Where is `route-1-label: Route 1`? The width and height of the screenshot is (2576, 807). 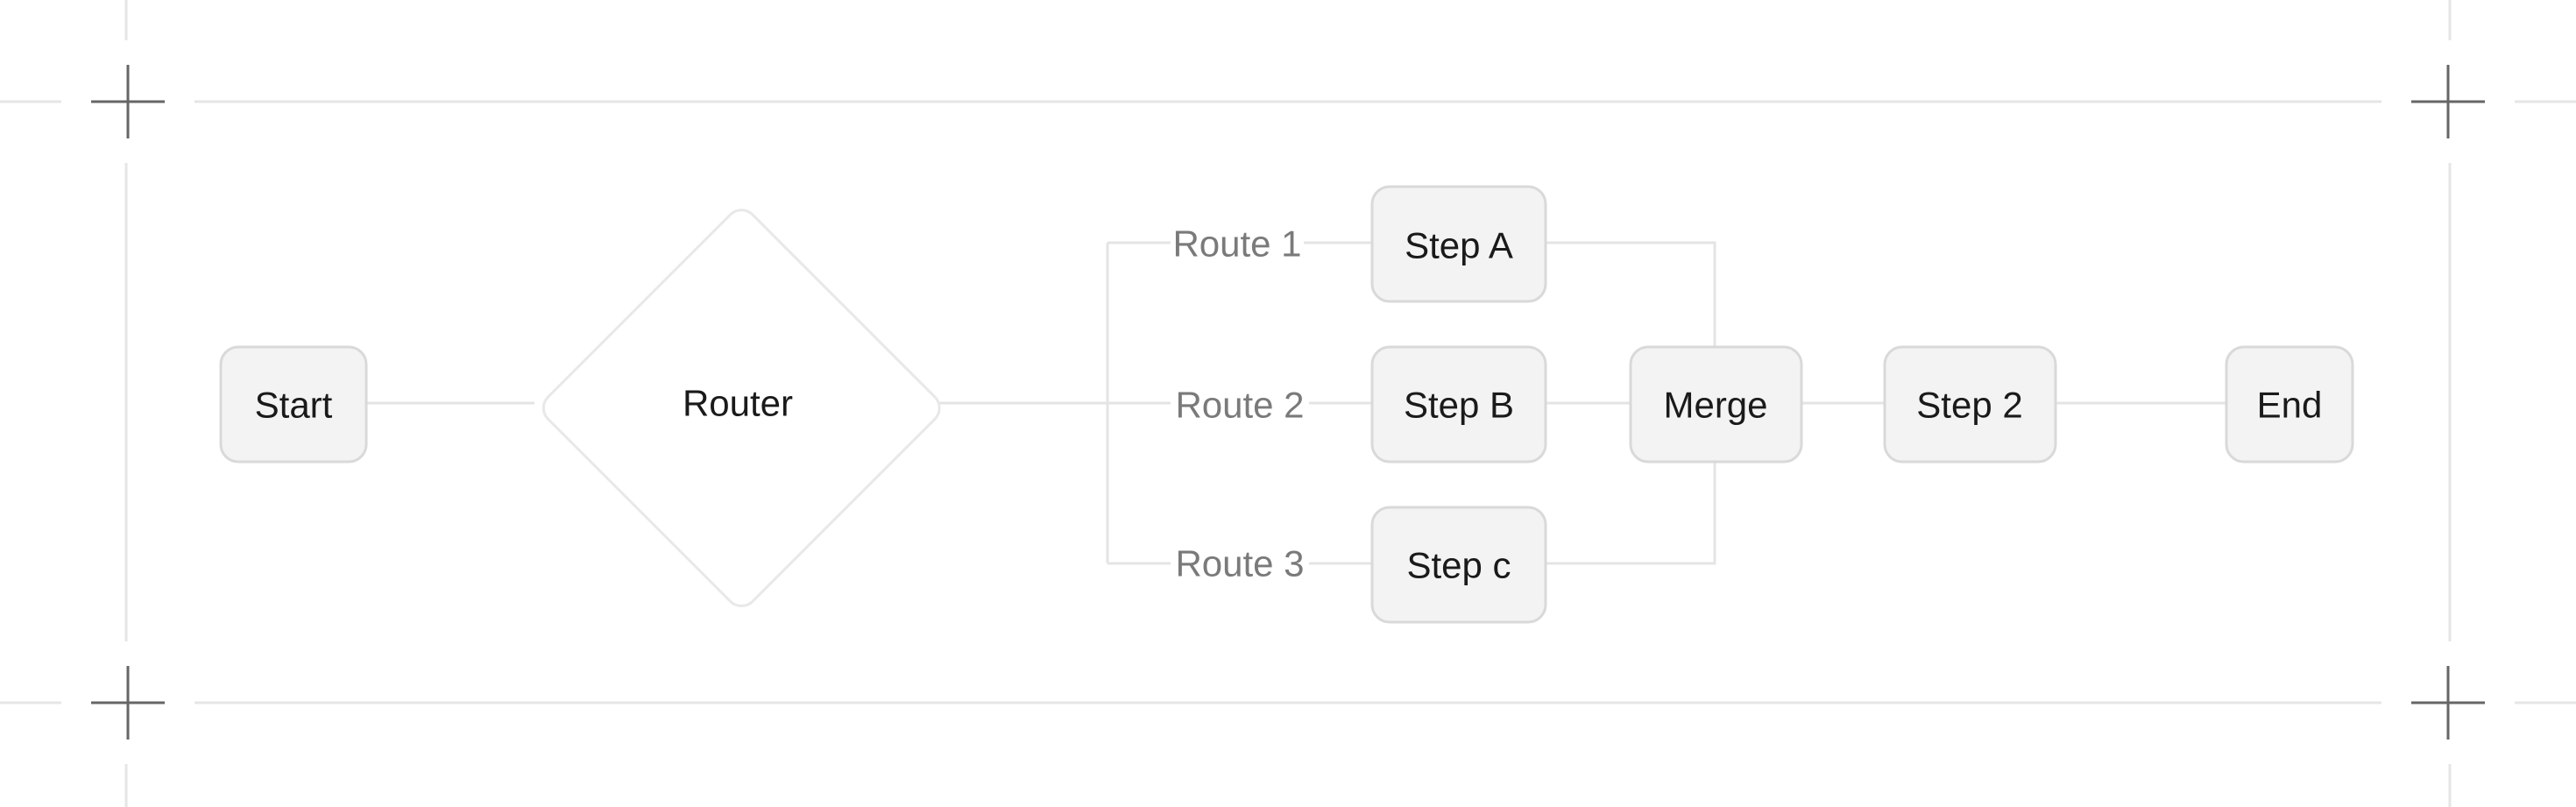
route-1-label: Route 1 is located at coordinates (1236, 244).